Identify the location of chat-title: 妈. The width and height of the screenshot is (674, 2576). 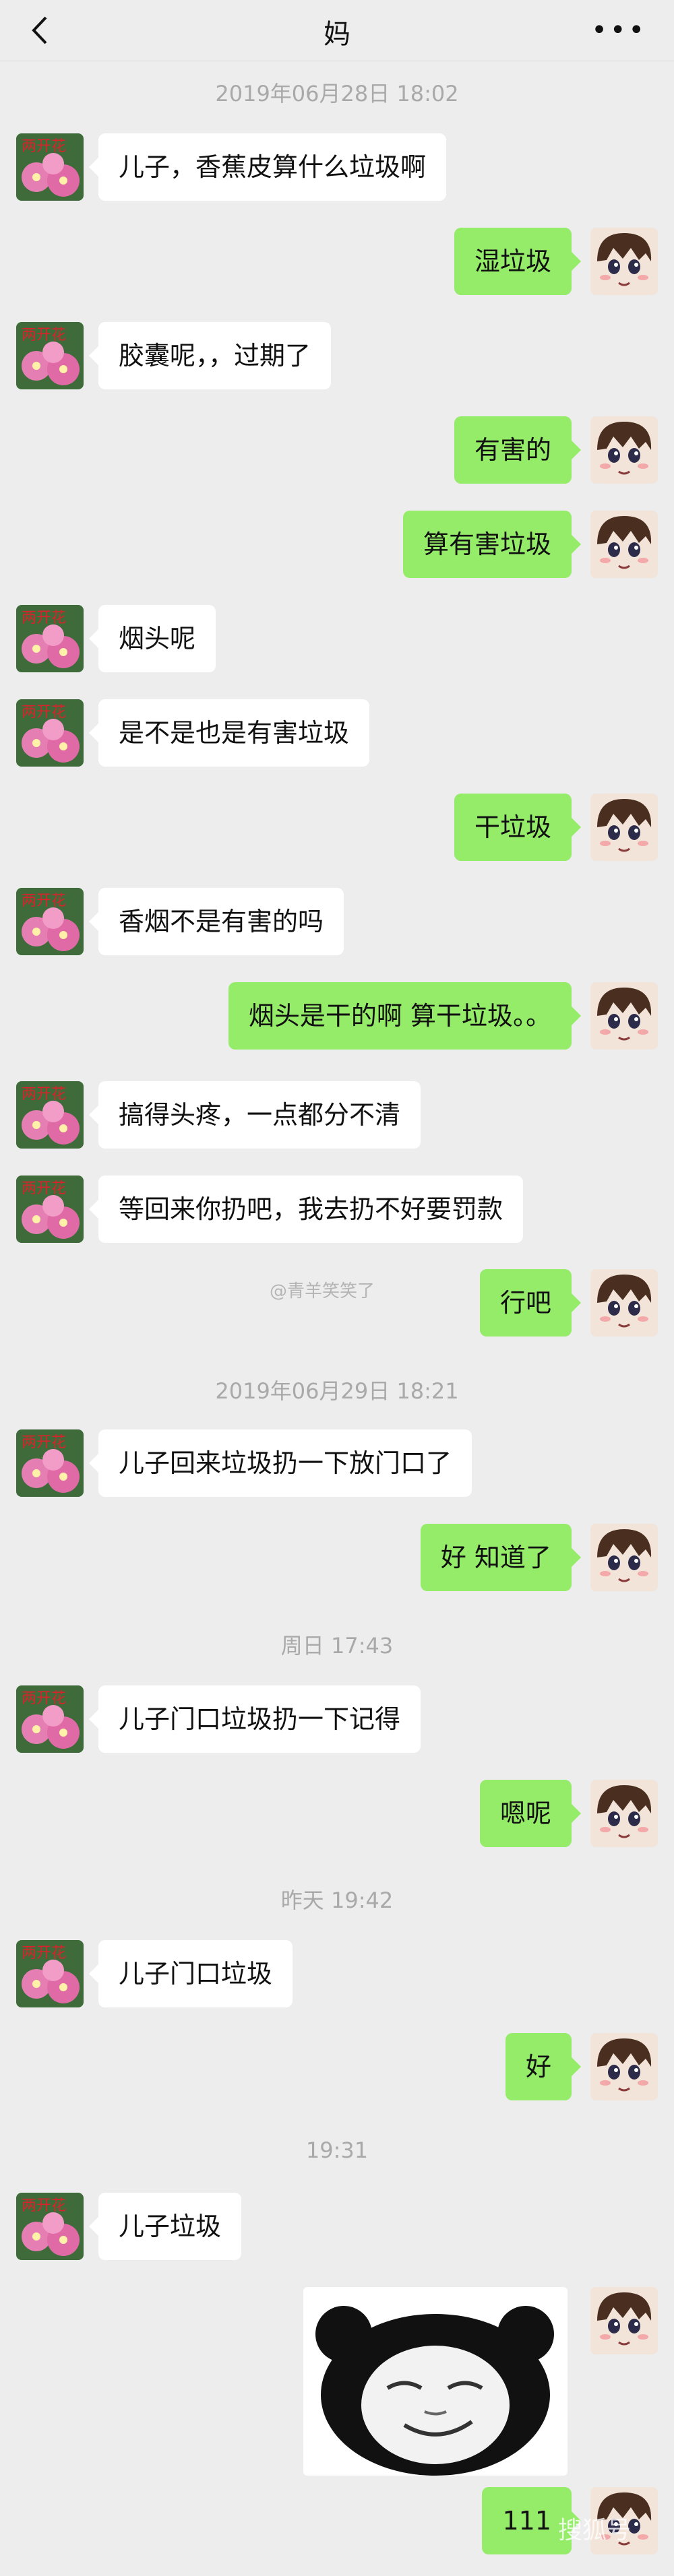
(337, 34).